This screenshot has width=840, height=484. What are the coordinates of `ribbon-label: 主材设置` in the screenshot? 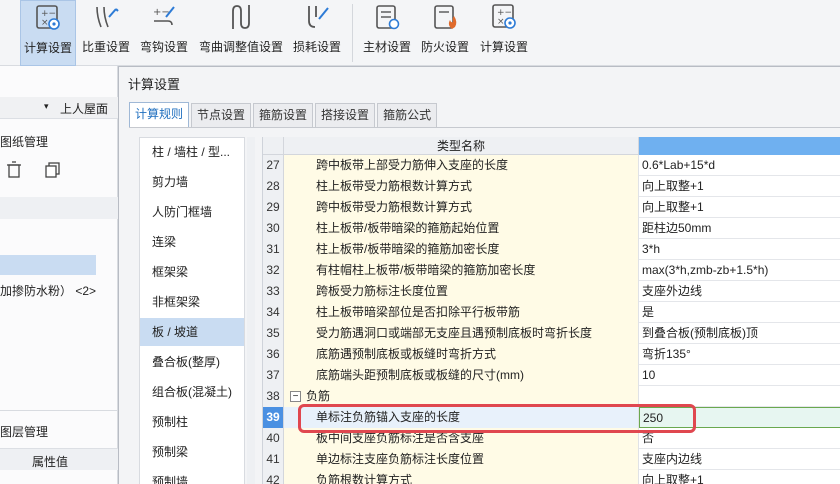 It's located at (386, 47).